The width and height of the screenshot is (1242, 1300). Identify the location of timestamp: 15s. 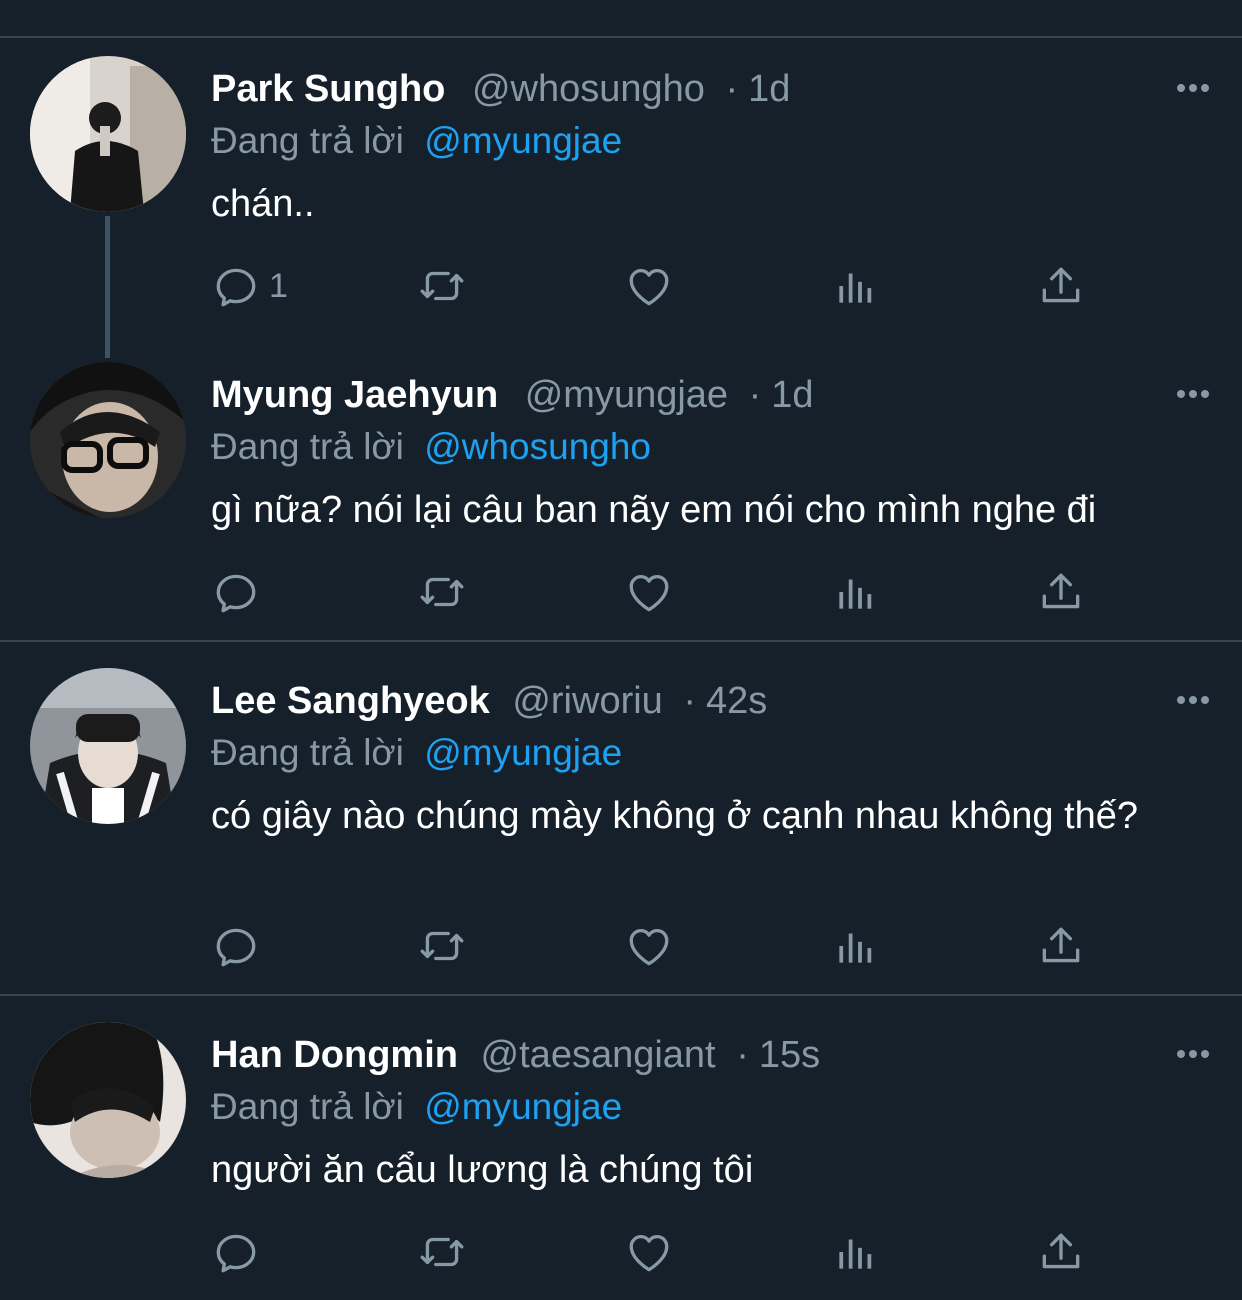
(789, 1055).